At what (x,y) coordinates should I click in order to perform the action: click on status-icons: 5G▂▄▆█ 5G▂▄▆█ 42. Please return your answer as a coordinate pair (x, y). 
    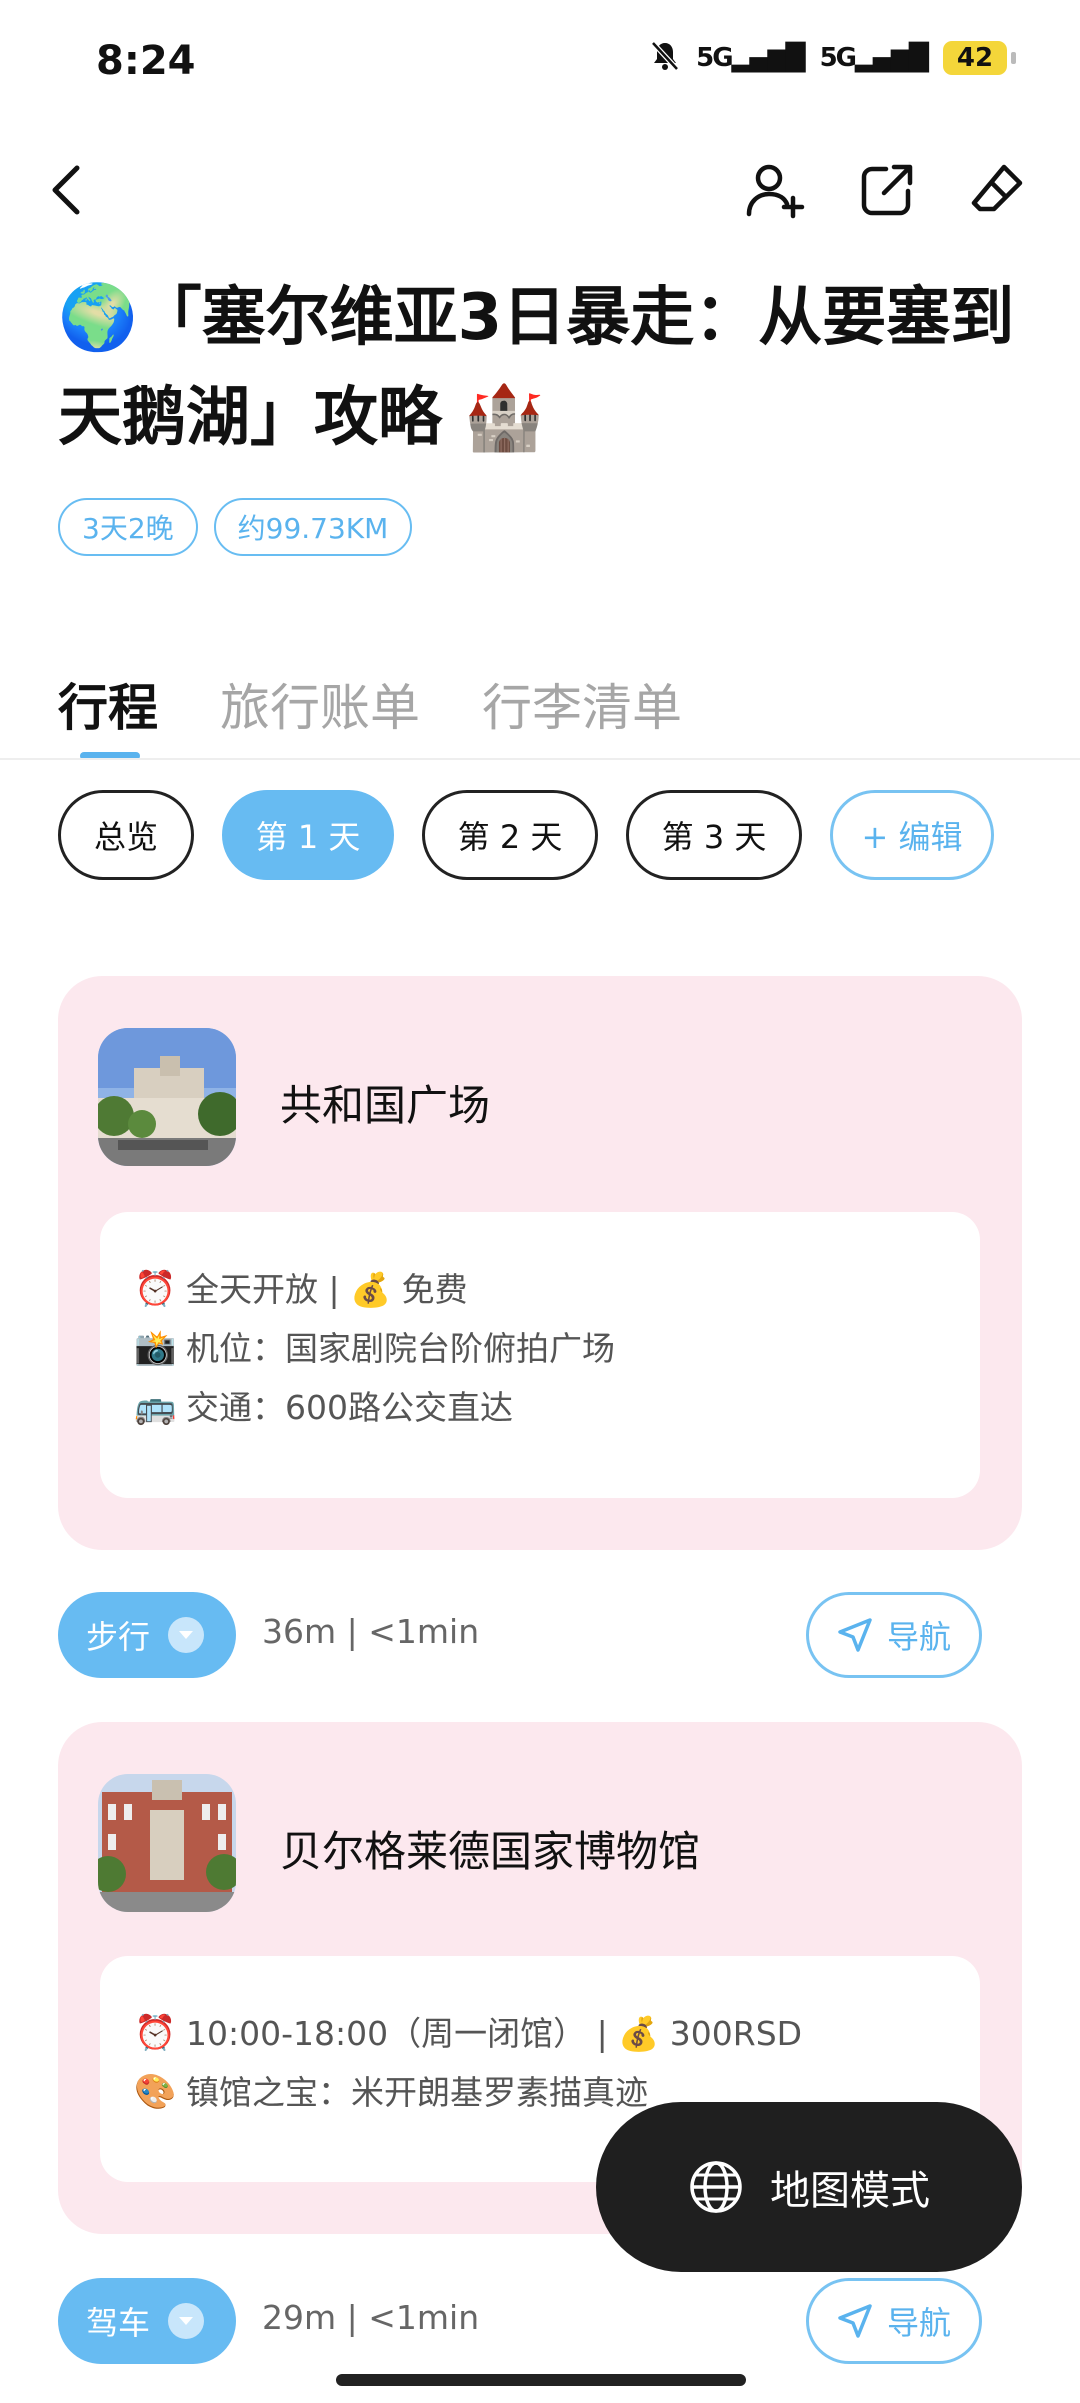
    Looking at the image, I should click on (833, 58).